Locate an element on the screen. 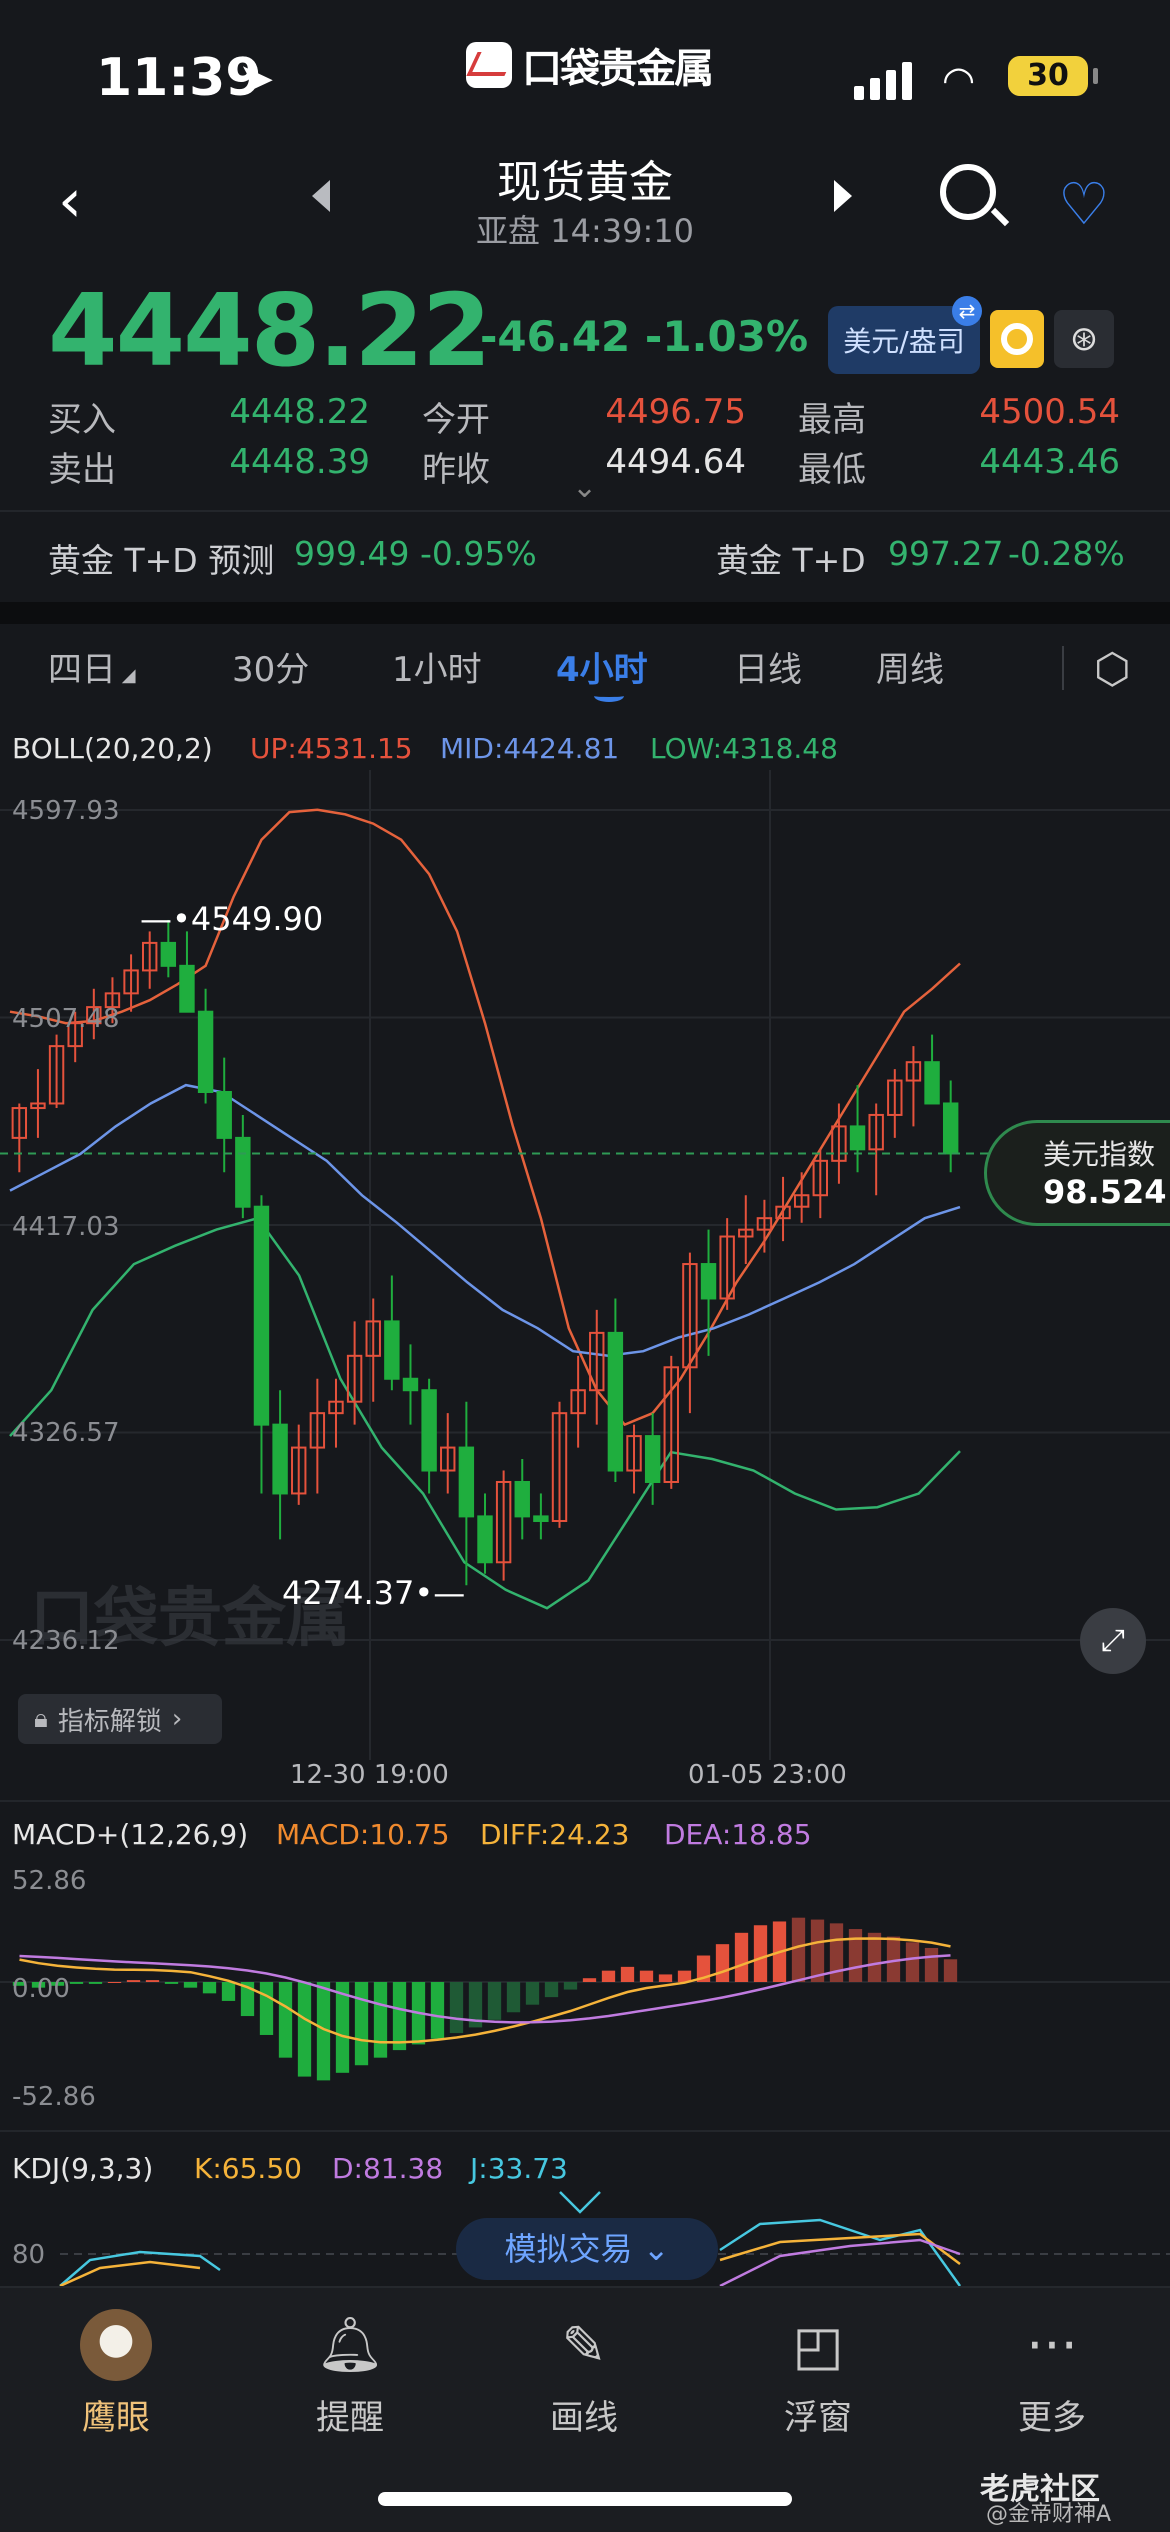 This screenshot has height=2532, width=1170. nav-label: 鹰眼 is located at coordinates (116, 2418).